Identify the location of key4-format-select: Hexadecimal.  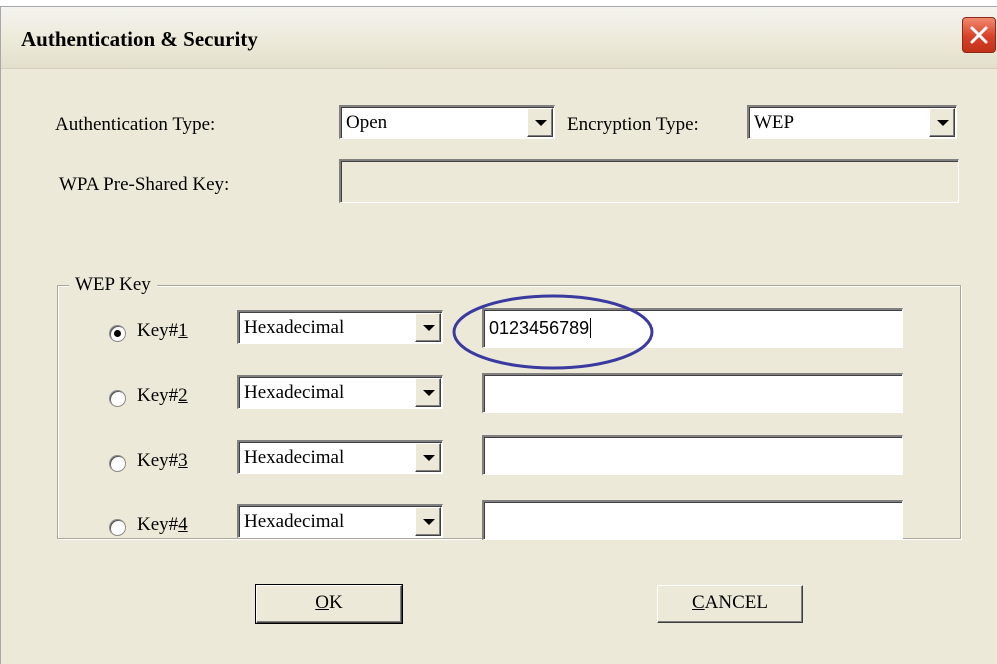
(340, 521).